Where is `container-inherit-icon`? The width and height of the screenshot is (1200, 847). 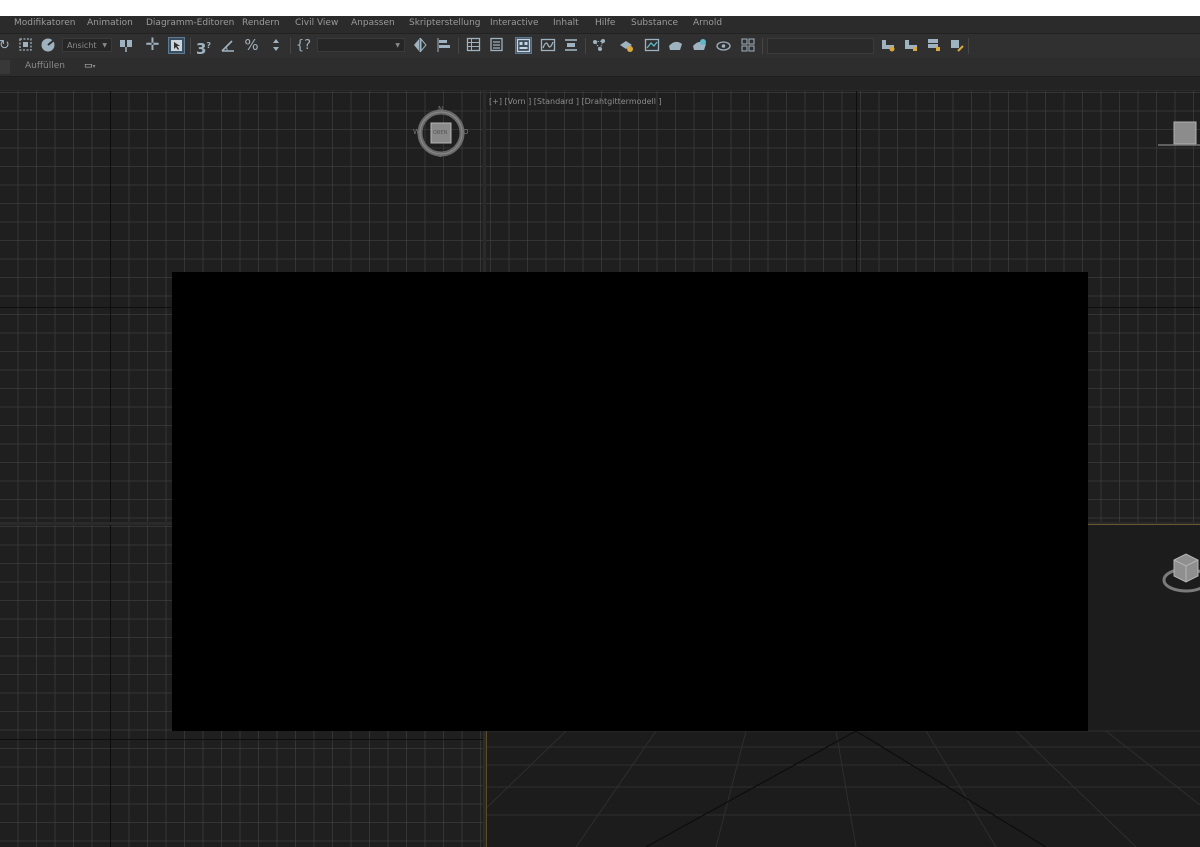
container-inherit-icon is located at coordinates (910, 45).